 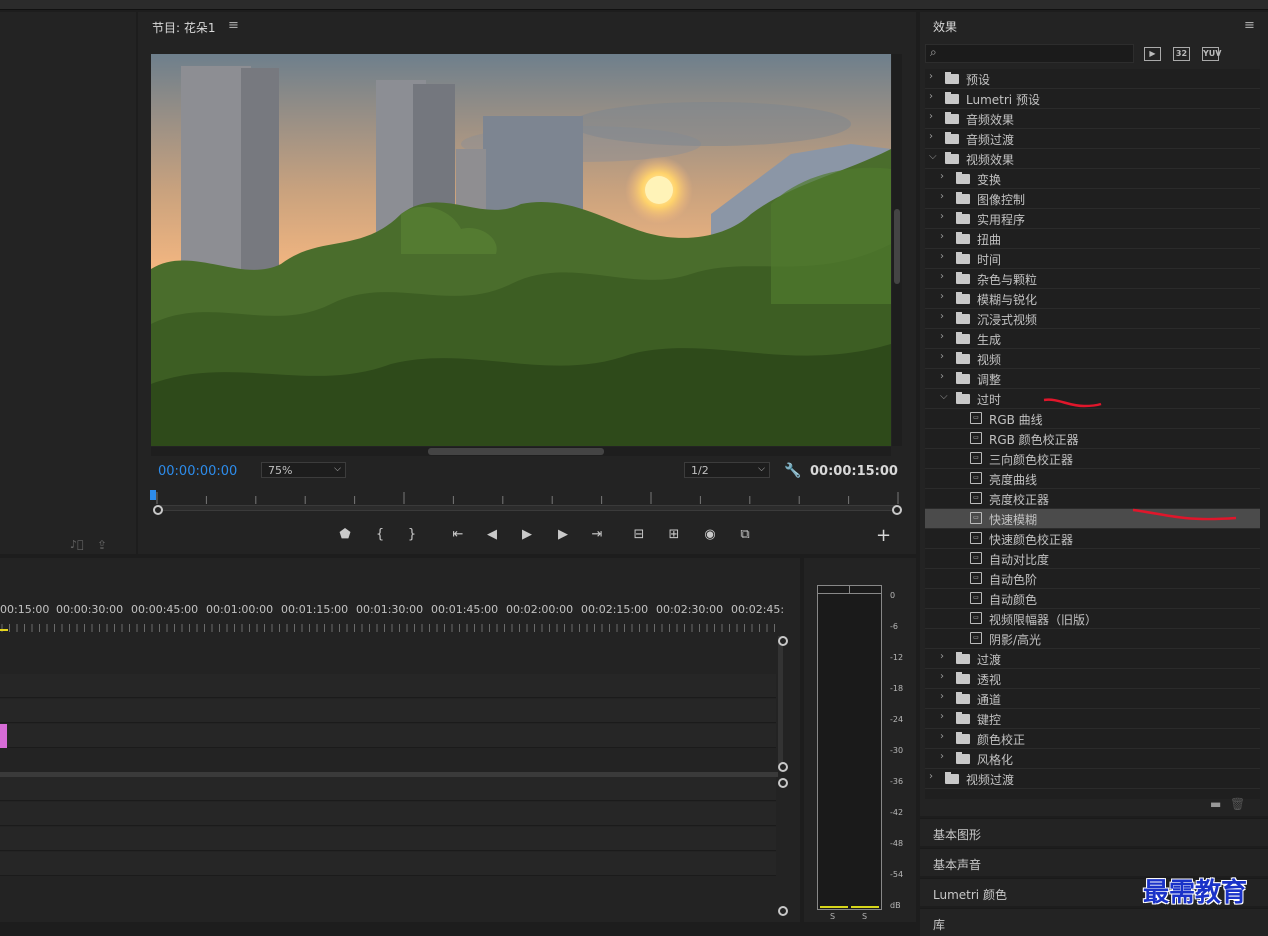 What do you see at coordinates (1092, 659) in the screenshot?
I see `effects-tree-item: › 过渡` at bounding box center [1092, 659].